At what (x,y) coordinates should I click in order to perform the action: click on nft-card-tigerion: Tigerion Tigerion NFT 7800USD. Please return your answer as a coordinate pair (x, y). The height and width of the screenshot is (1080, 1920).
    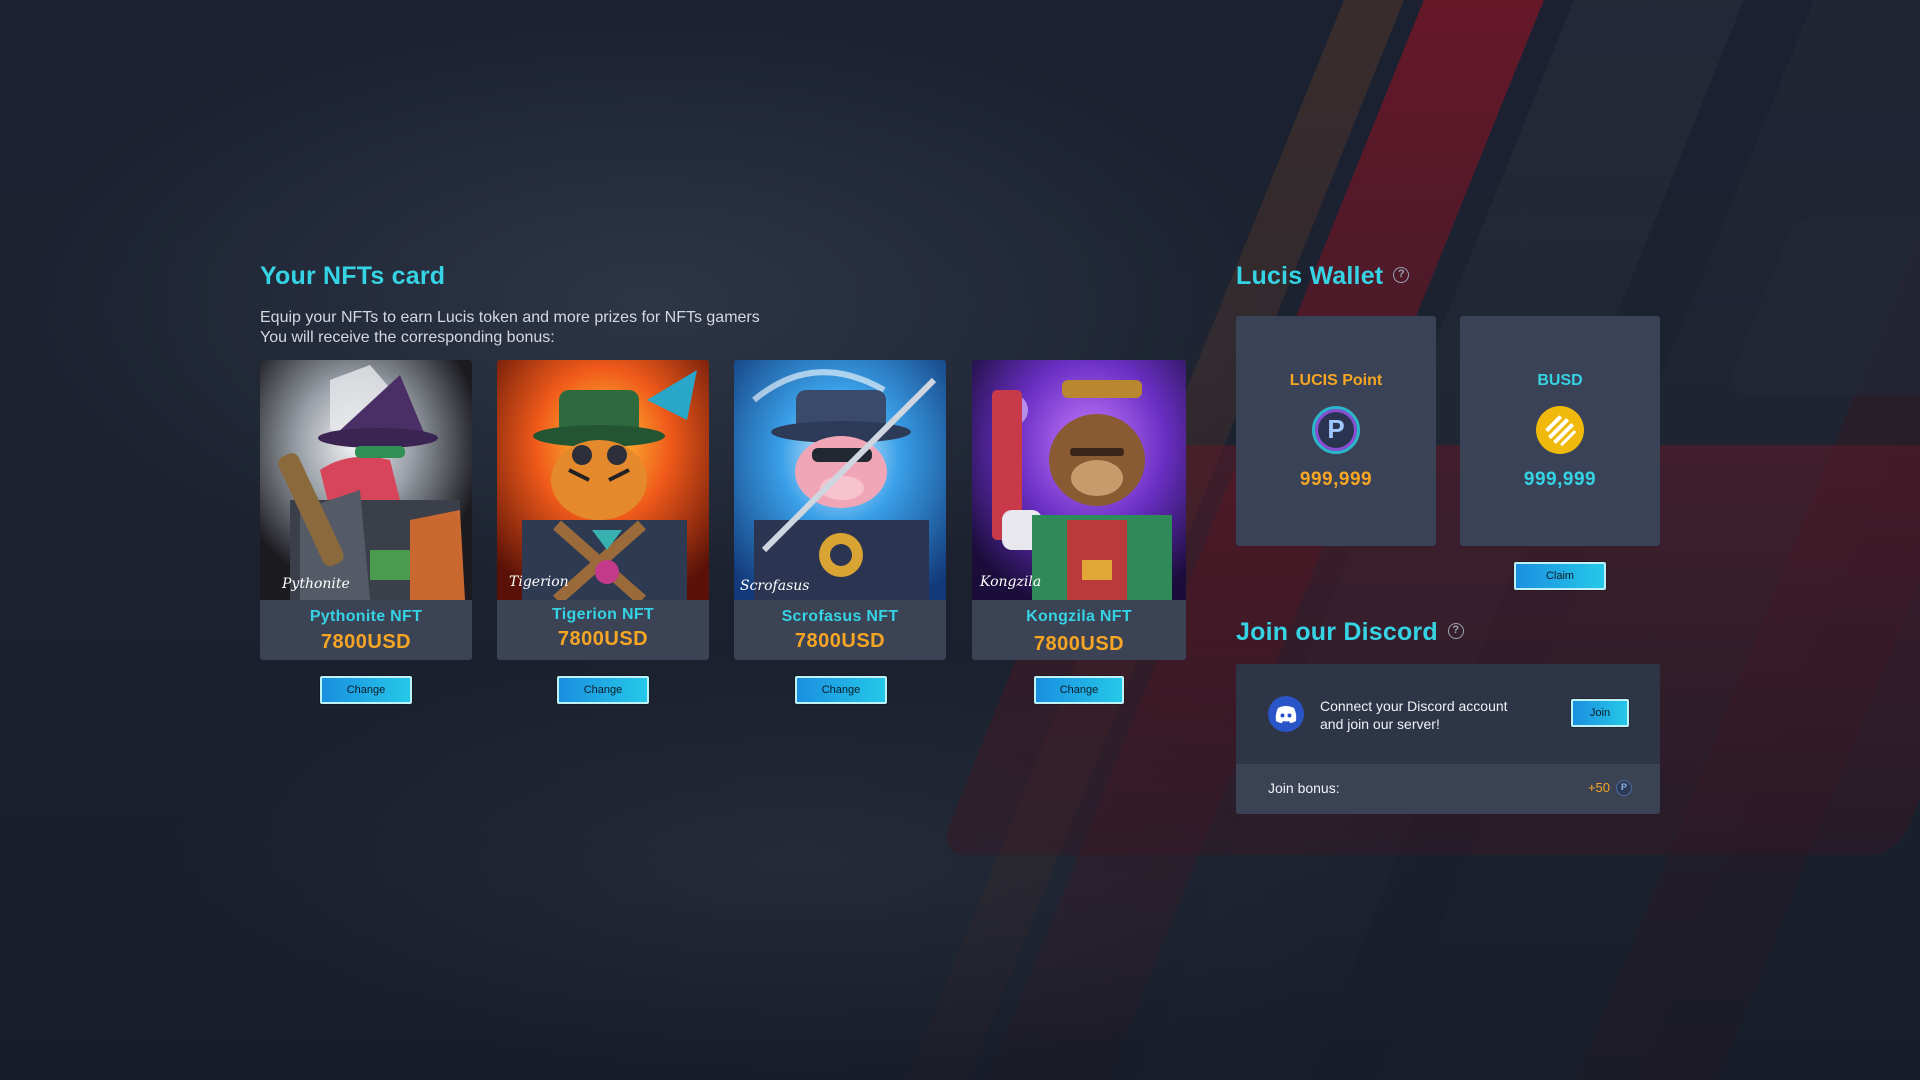
    Looking at the image, I should click on (603, 510).